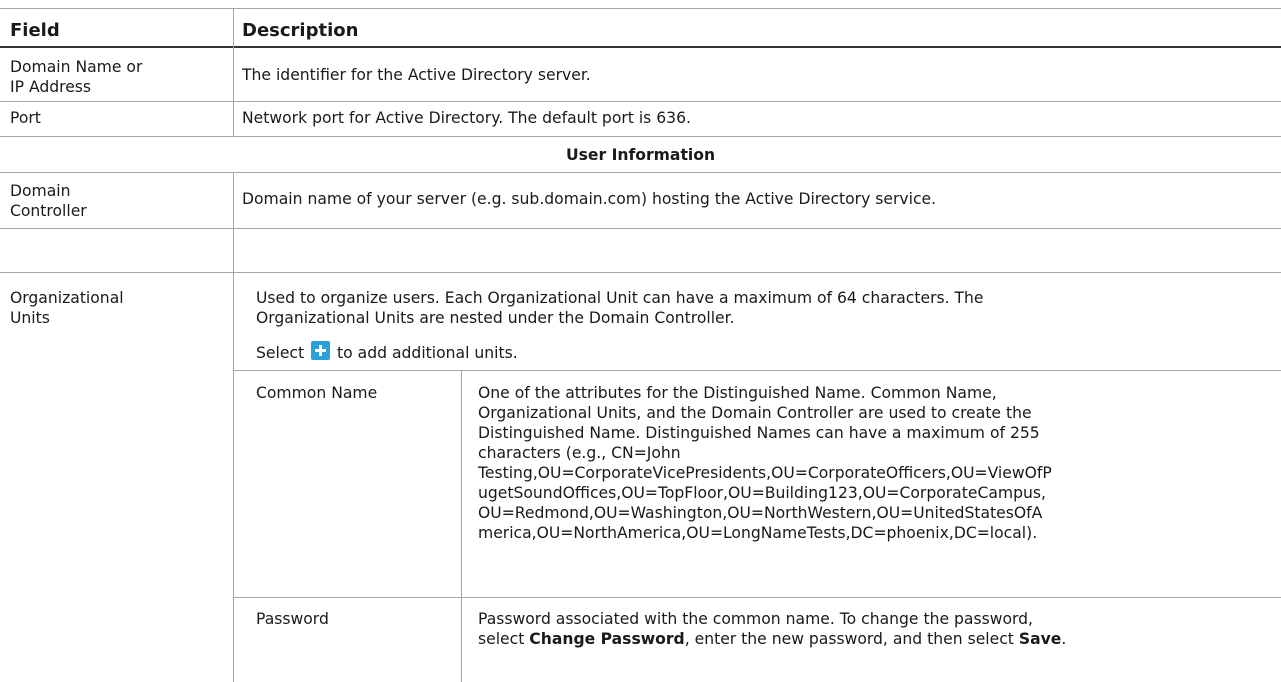 Image resolution: width=1281 pixels, height=682 pixels. Describe the element at coordinates (640, 8) in the screenshot. I see `table-top-border` at that location.